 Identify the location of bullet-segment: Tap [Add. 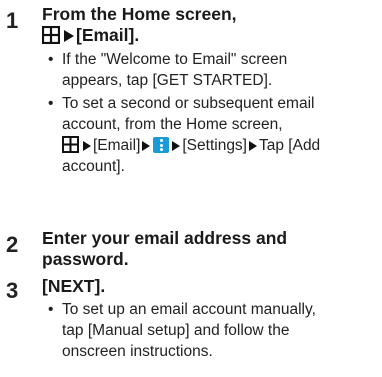
(290, 145).